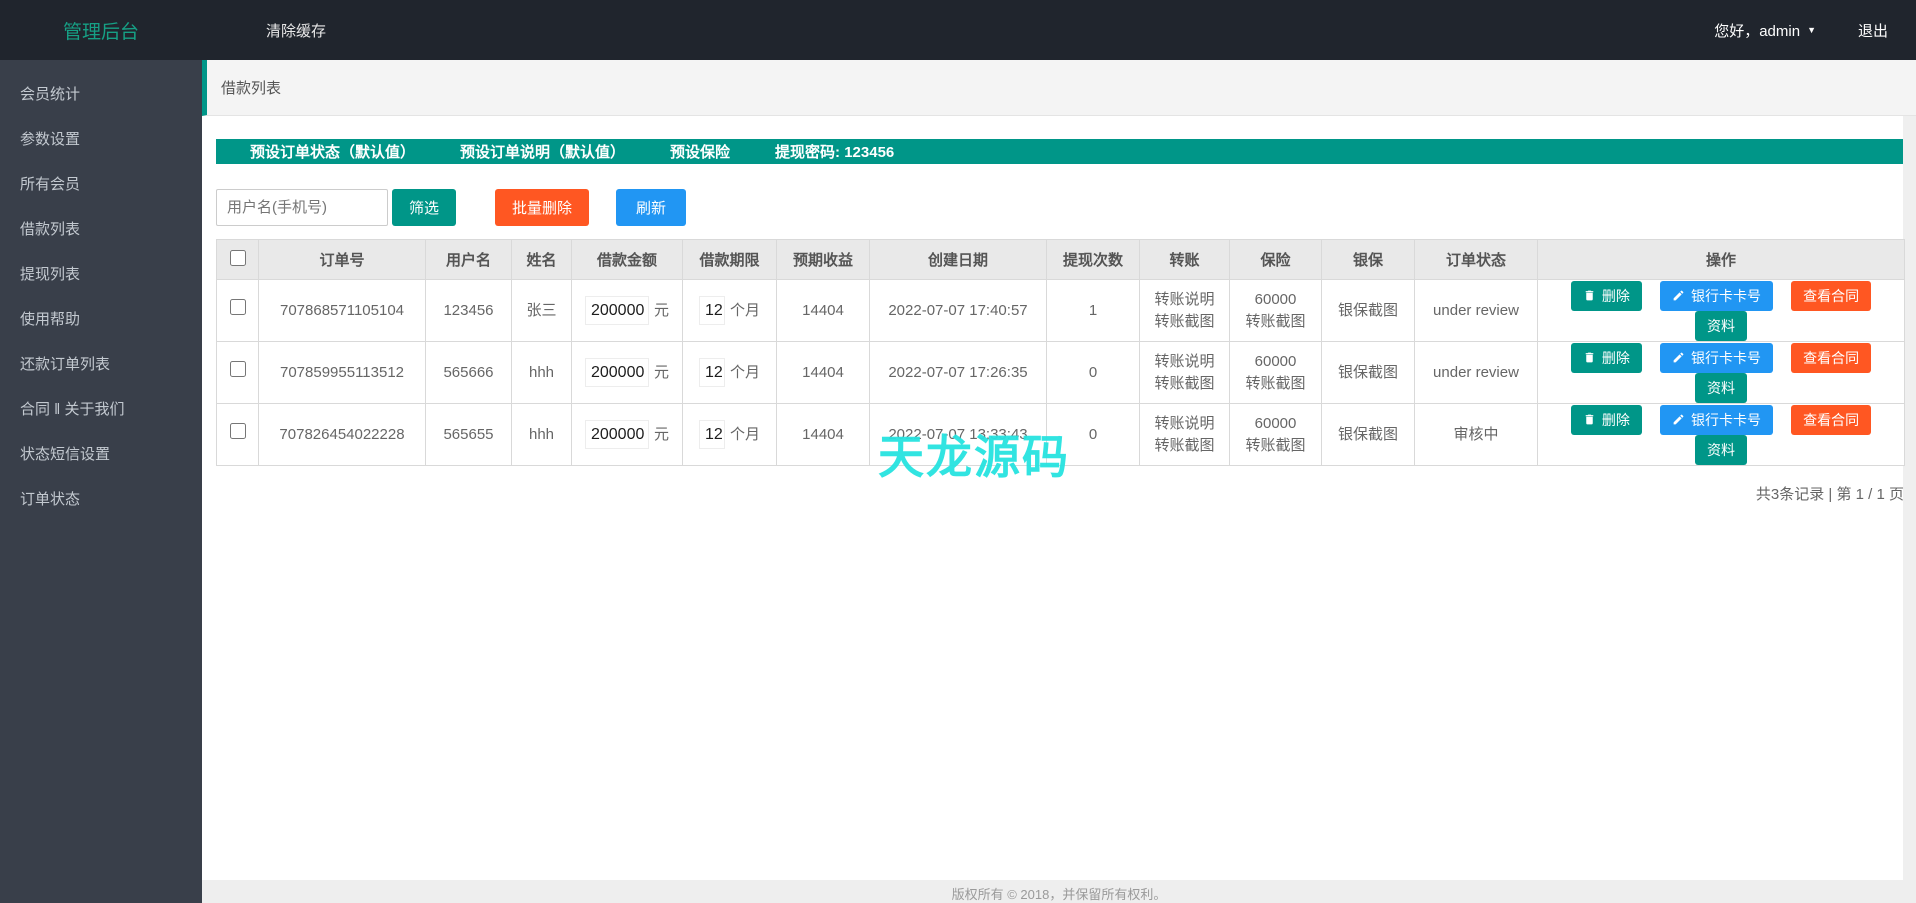  What do you see at coordinates (101, 409) in the screenshot?
I see `sidebar-item-contract-about: 合同 ‖ 关于我们` at bounding box center [101, 409].